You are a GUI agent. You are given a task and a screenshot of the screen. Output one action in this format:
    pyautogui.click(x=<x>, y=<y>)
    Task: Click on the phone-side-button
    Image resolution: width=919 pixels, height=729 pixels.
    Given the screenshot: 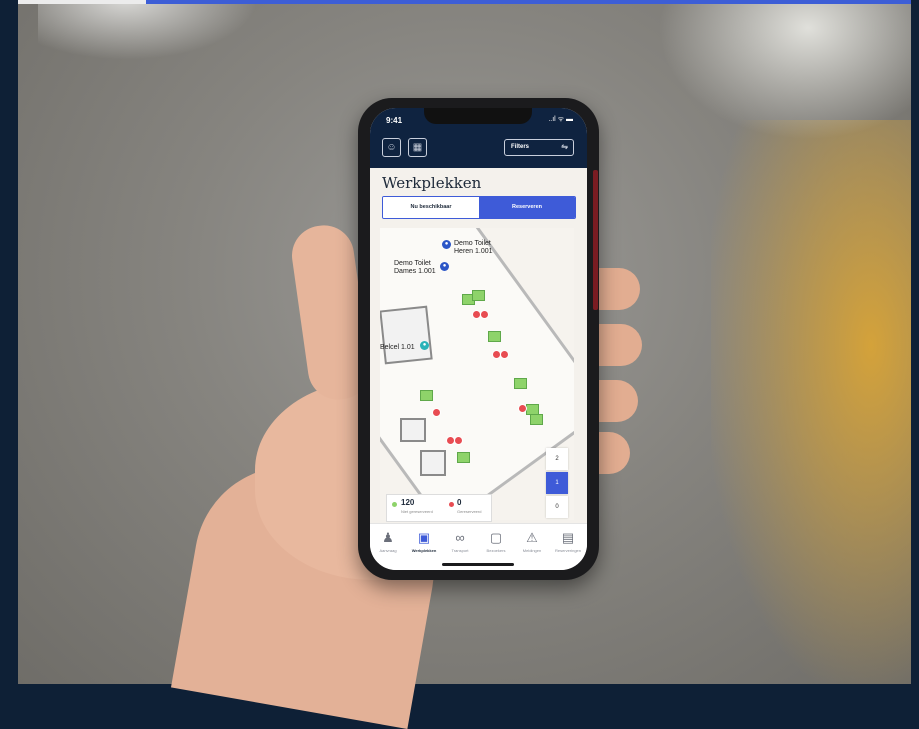 What is the action you would take?
    pyautogui.click(x=595, y=240)
    